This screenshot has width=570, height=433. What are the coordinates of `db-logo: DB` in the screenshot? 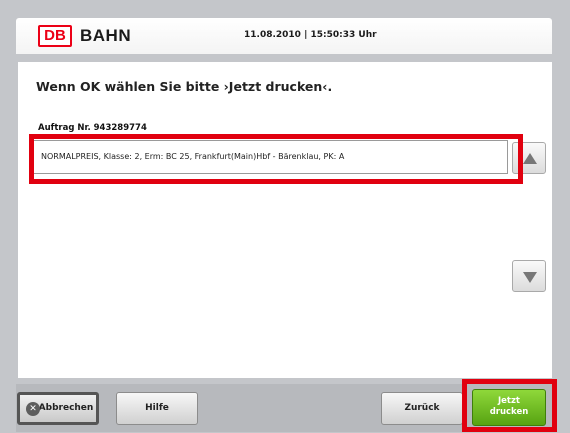 It's located at (55, 36).